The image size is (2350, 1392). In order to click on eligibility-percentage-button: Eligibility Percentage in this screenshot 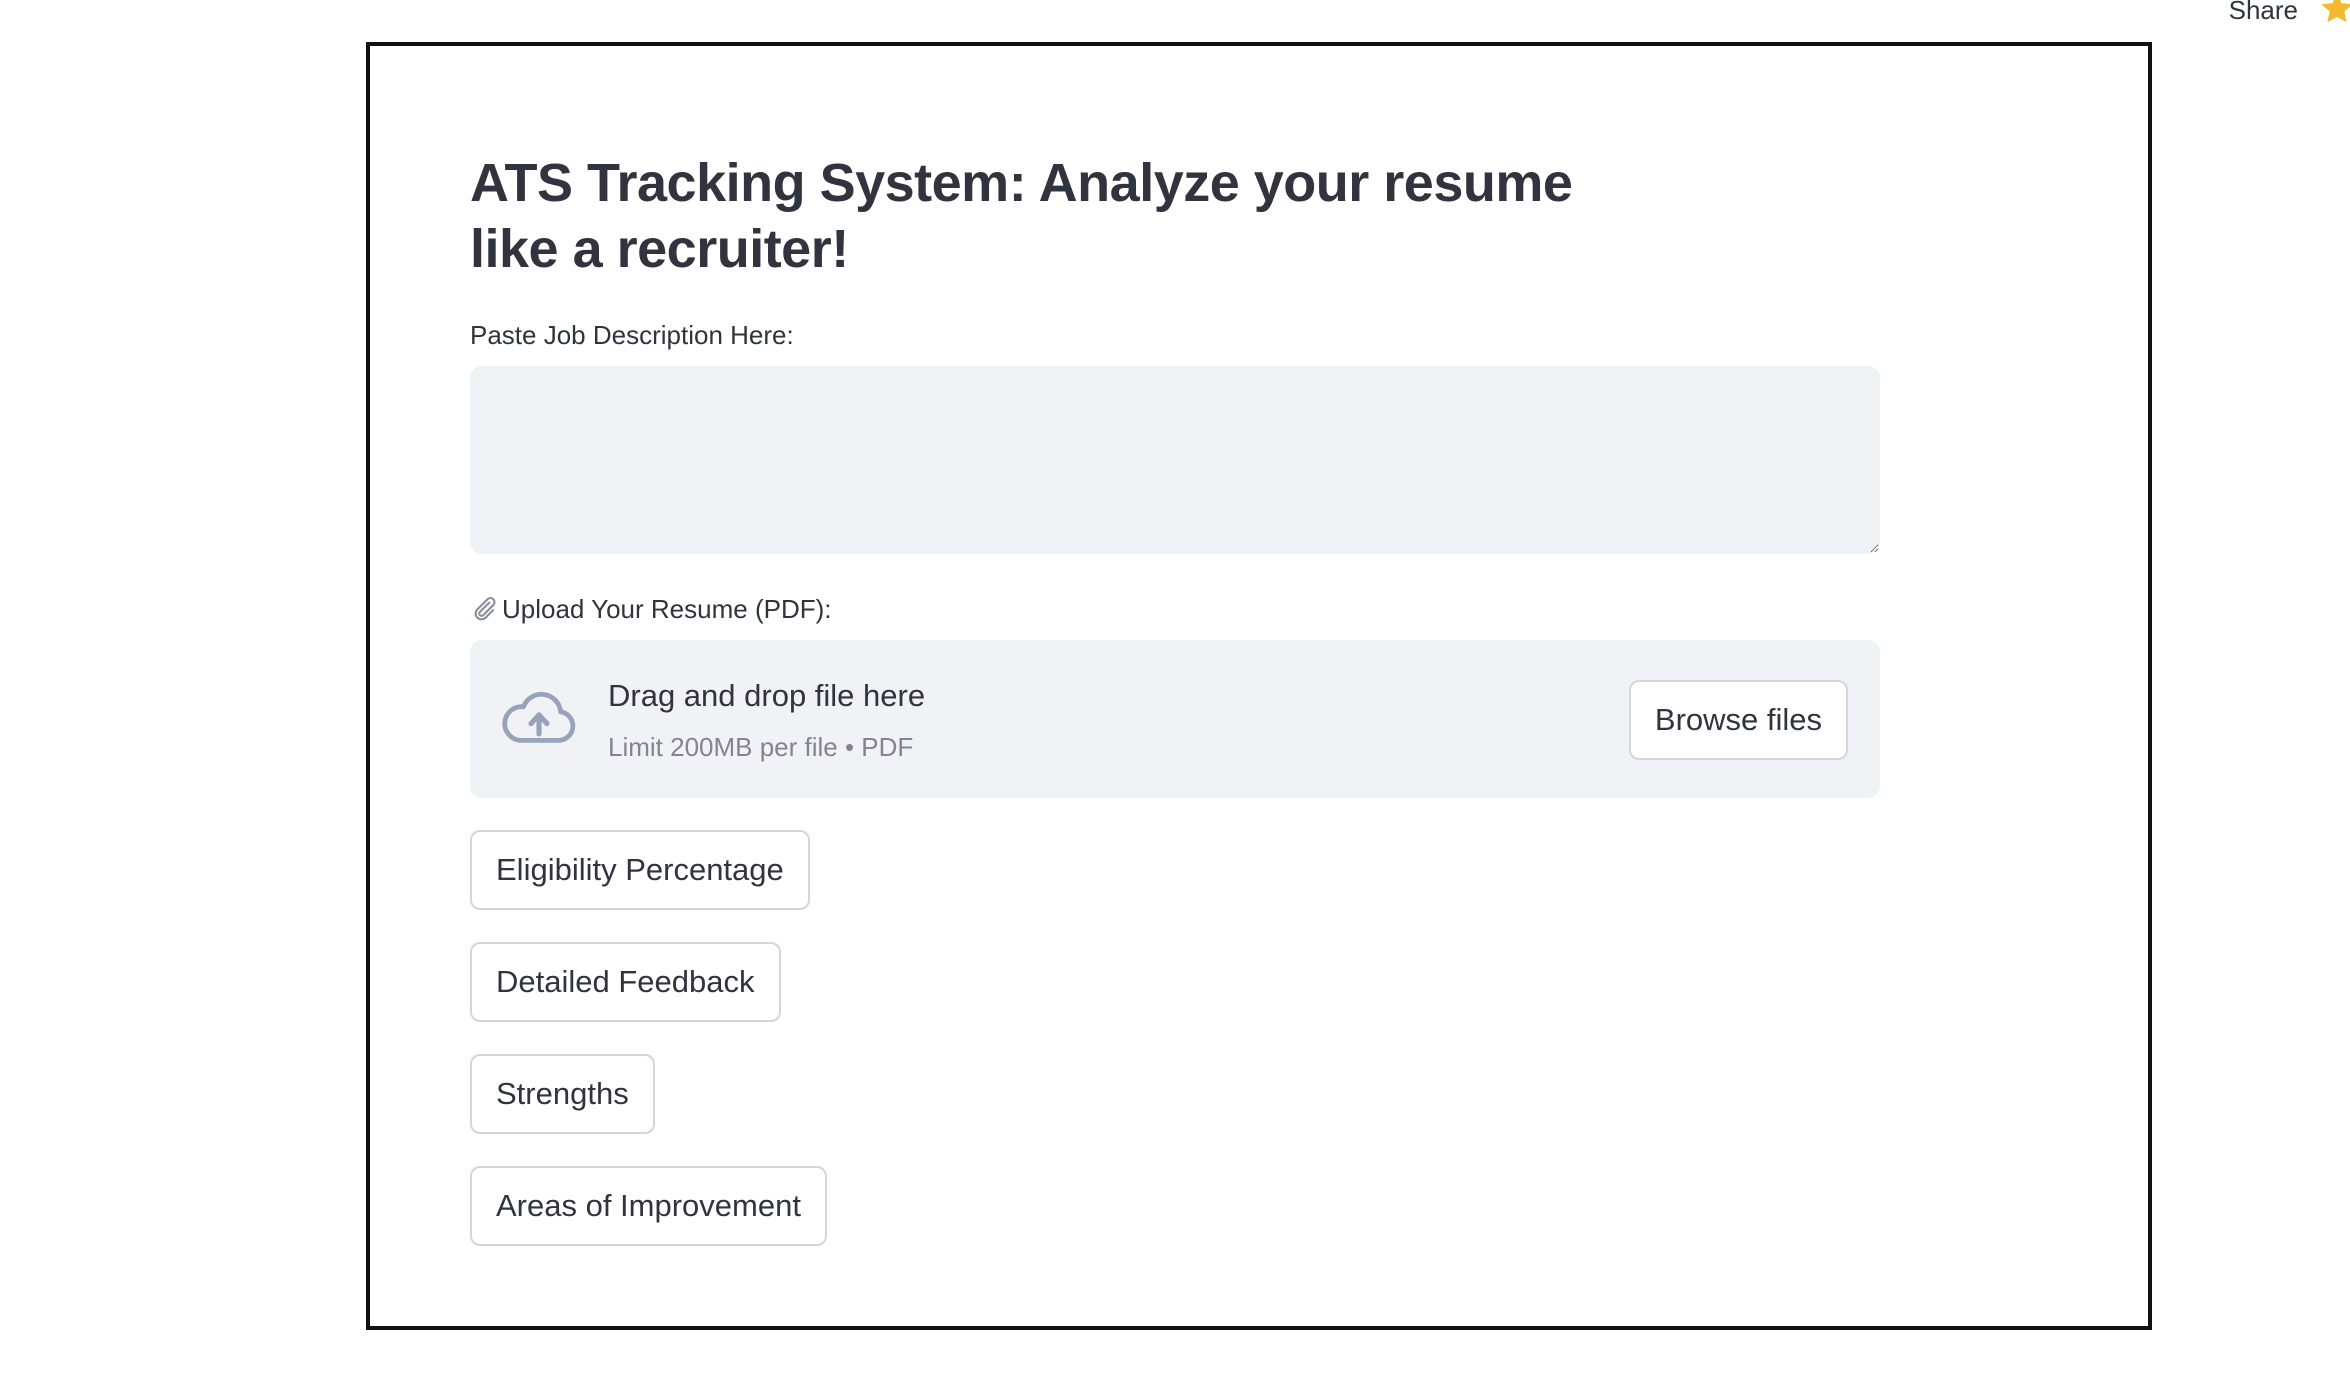, I will do `click(640, 870)`.